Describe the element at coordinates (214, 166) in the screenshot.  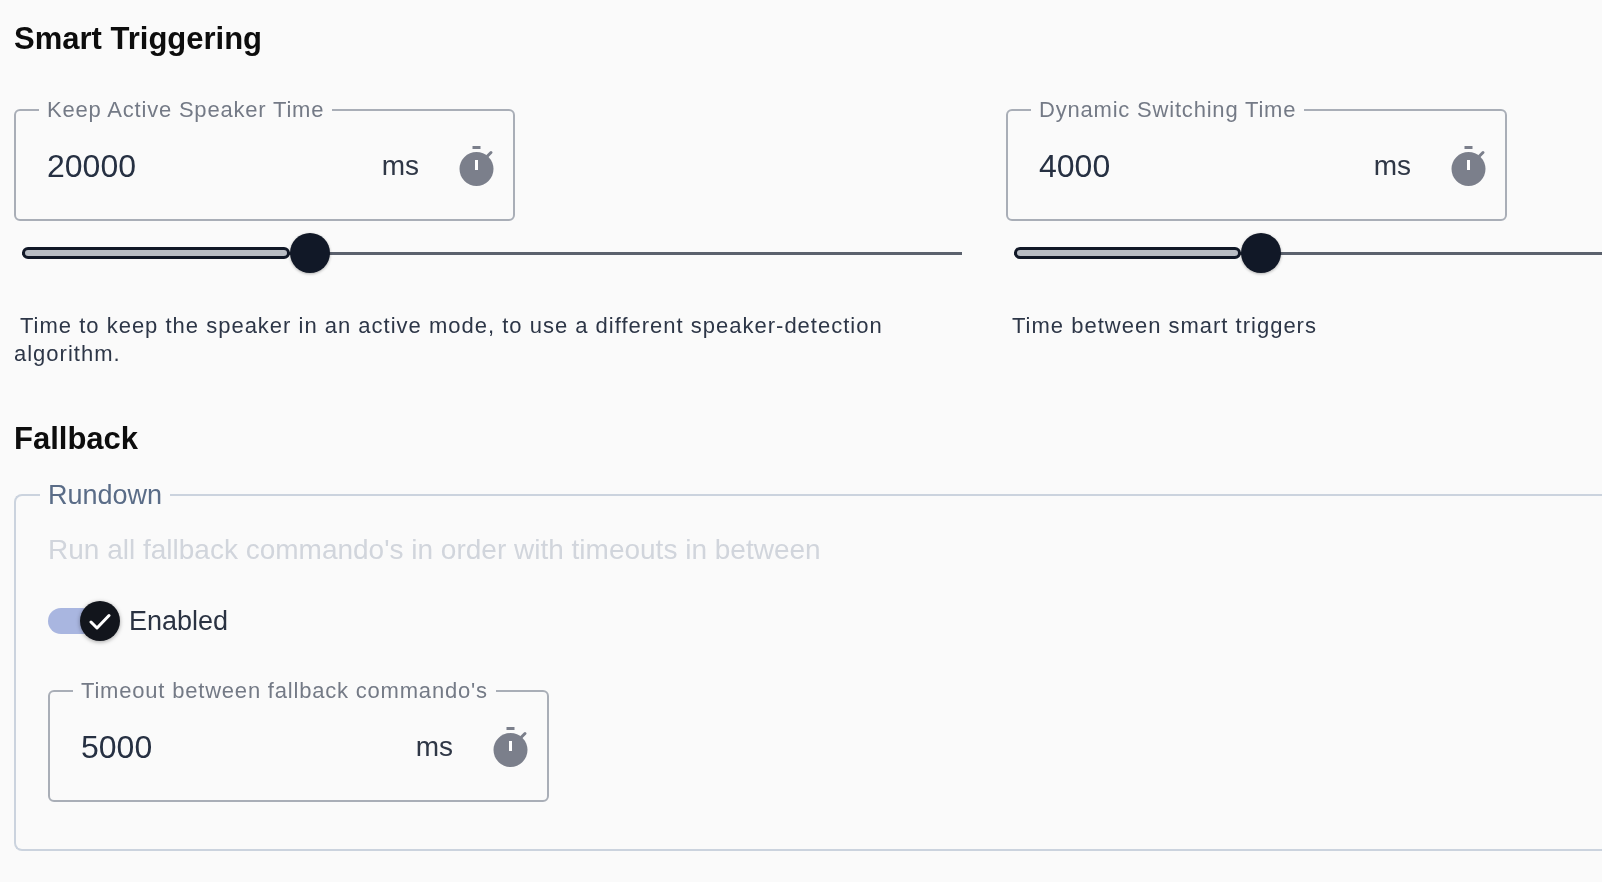
I see `number-input: 20000` at that location.